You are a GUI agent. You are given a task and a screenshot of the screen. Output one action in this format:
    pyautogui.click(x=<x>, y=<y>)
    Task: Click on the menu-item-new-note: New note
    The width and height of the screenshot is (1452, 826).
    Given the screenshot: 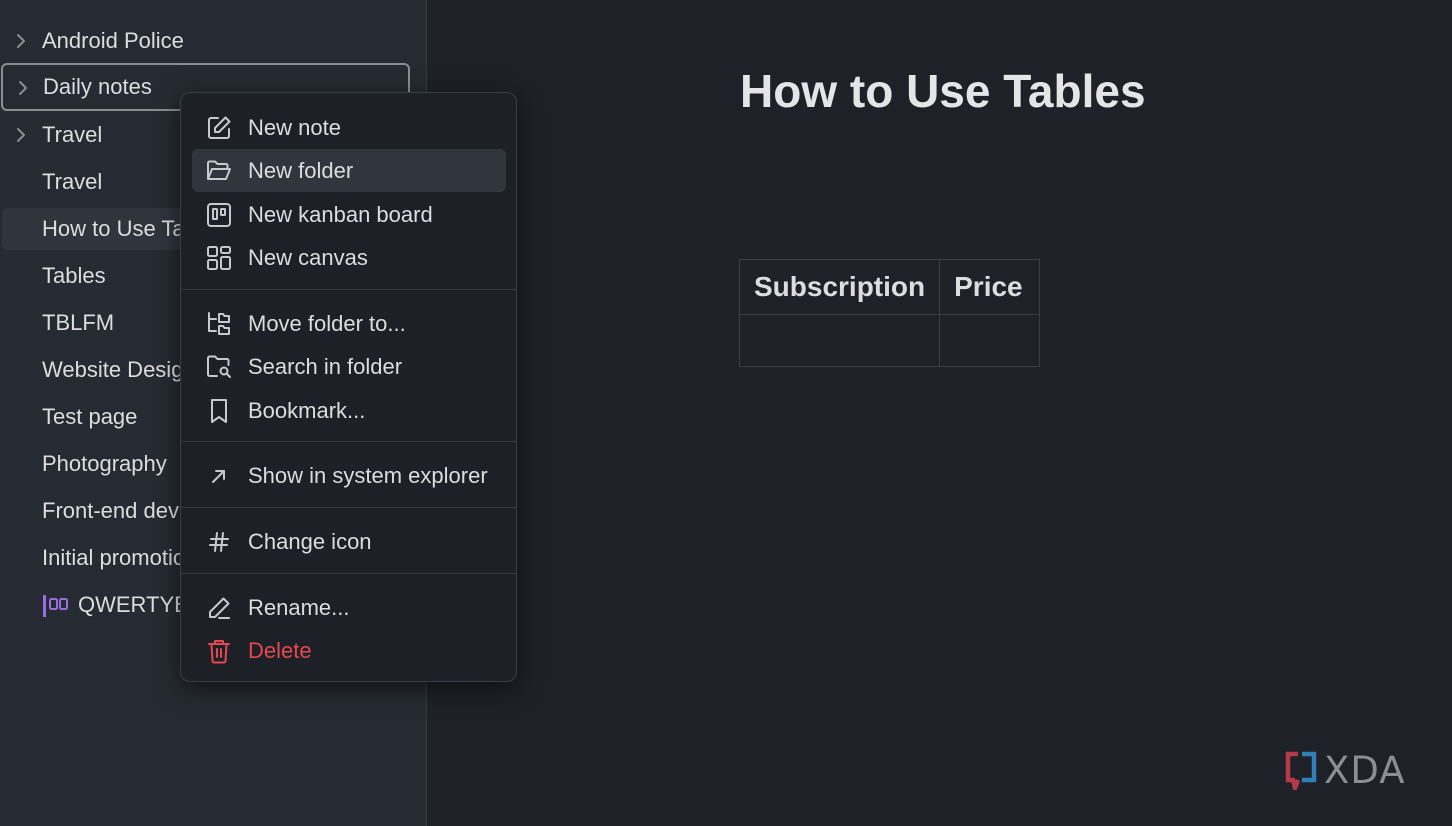 What is the action you would take?
    pyautogui.click(x=349, y=127)
    